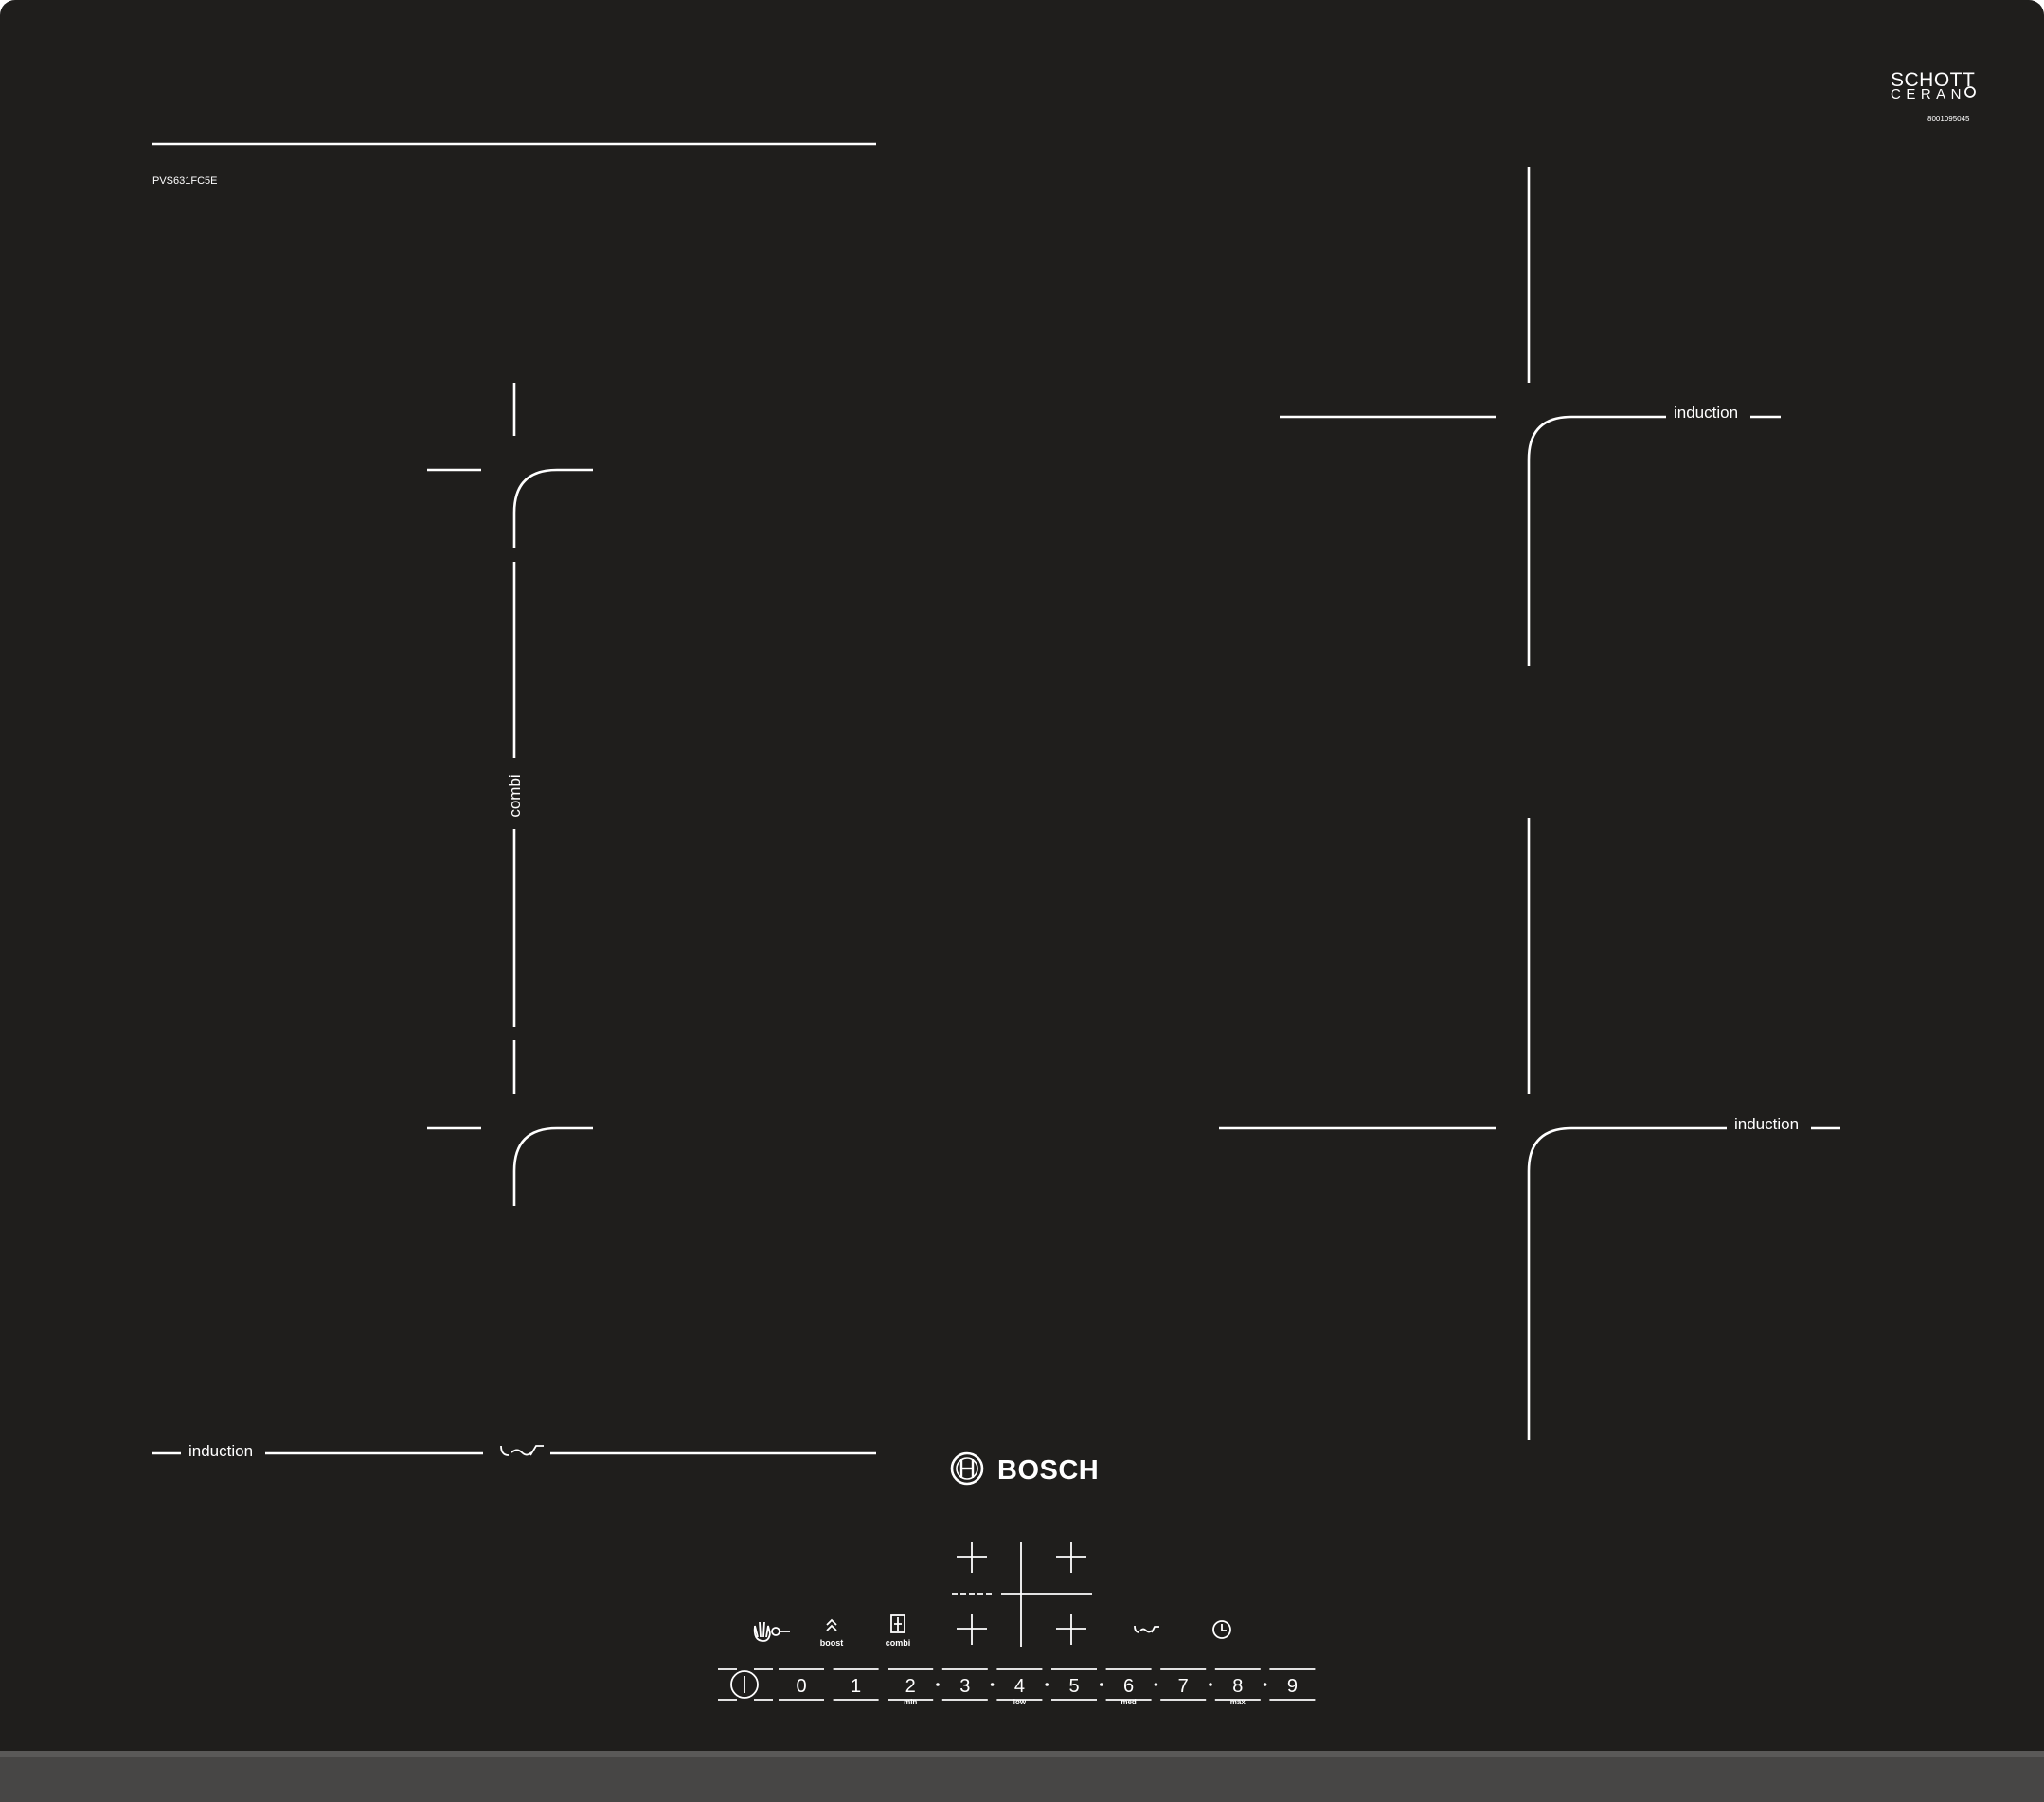 The width and height of the screenshot is (2044, 1802). I want to click on front-edge-highlight, so click(1022, 1754).